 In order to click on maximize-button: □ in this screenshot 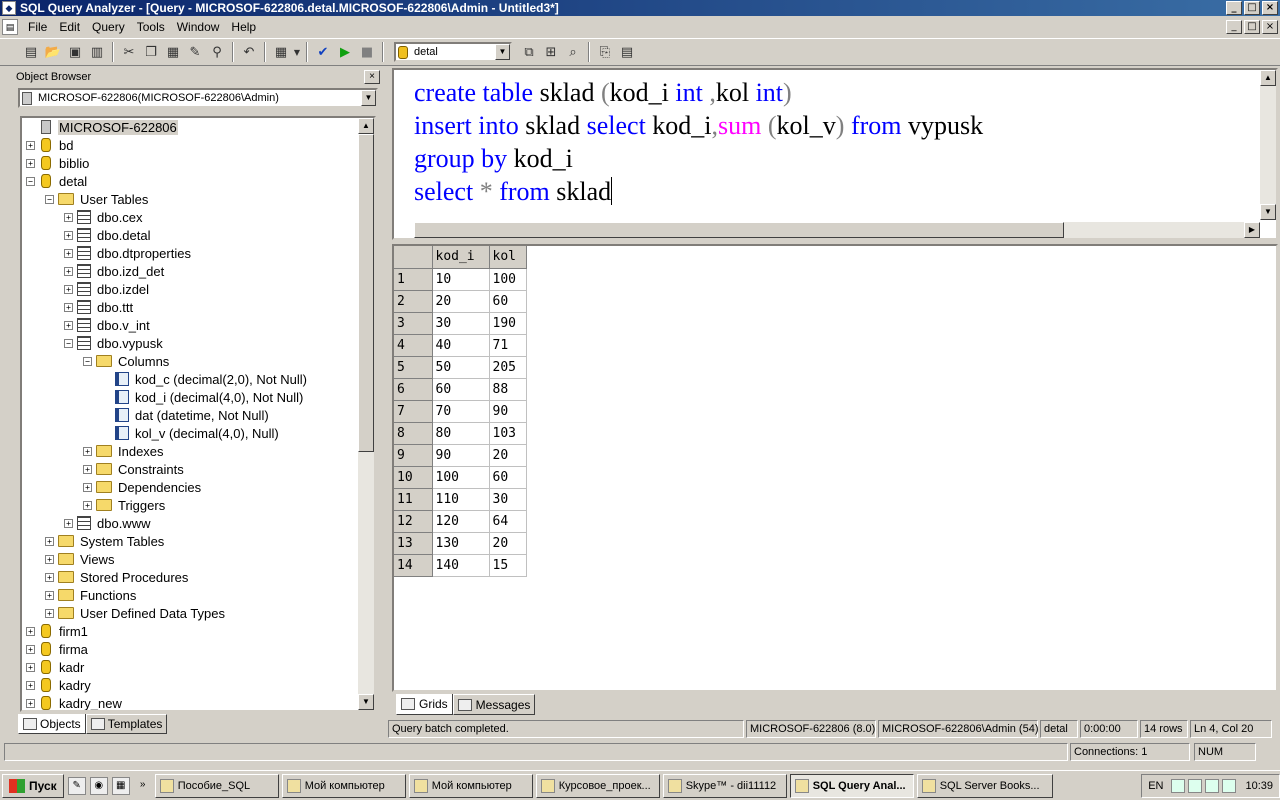, I will do `click(1252, 8)`.